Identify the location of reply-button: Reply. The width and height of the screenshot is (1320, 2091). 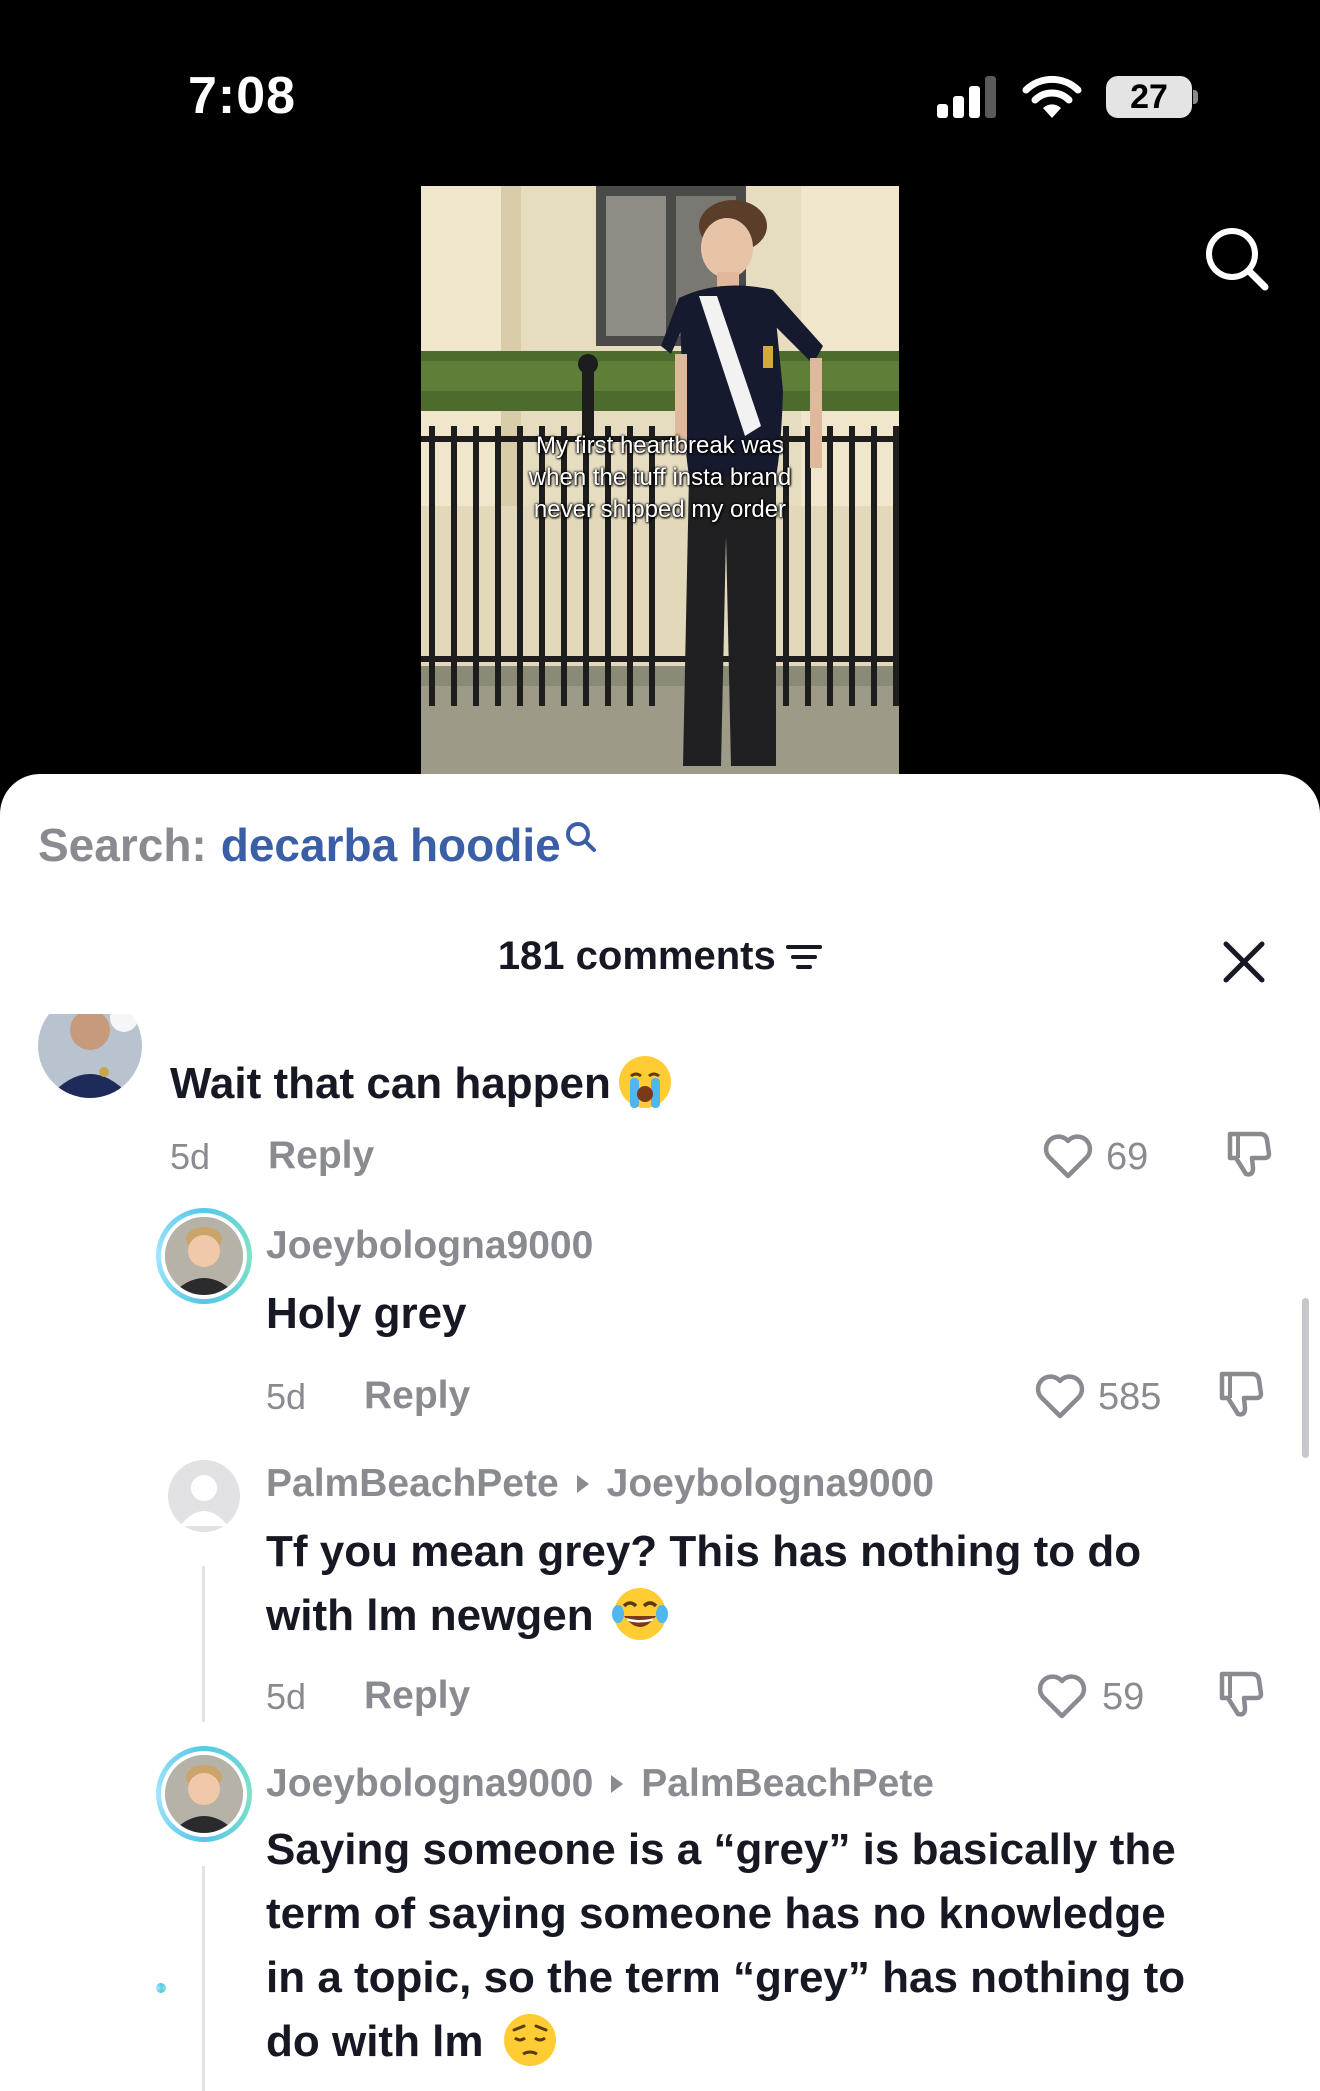
(321, 1156).